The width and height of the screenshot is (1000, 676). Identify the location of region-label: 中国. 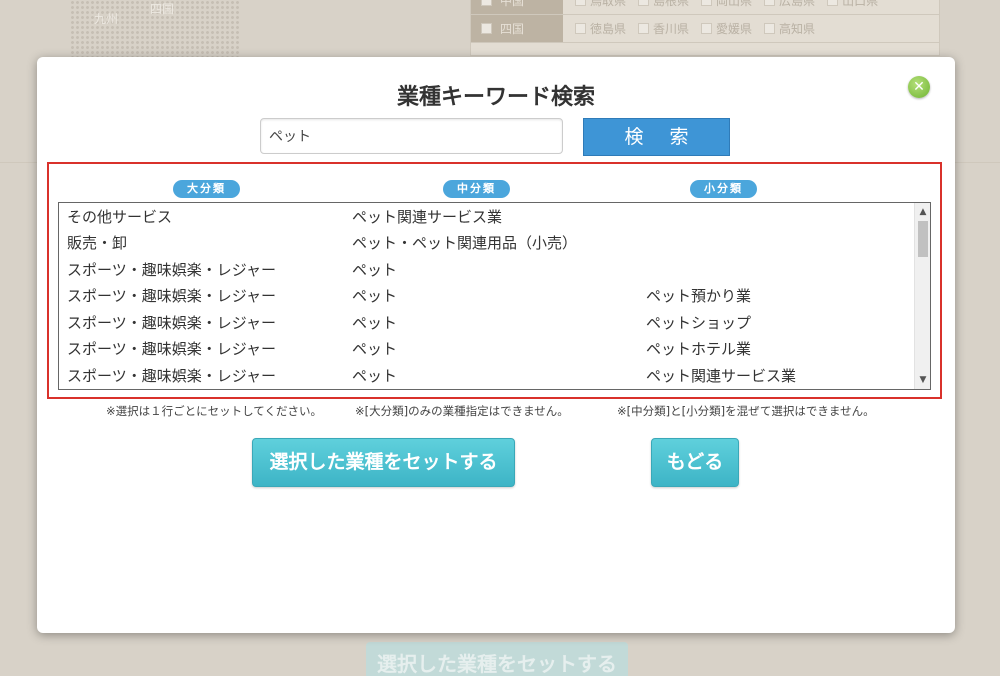
(512, 4).